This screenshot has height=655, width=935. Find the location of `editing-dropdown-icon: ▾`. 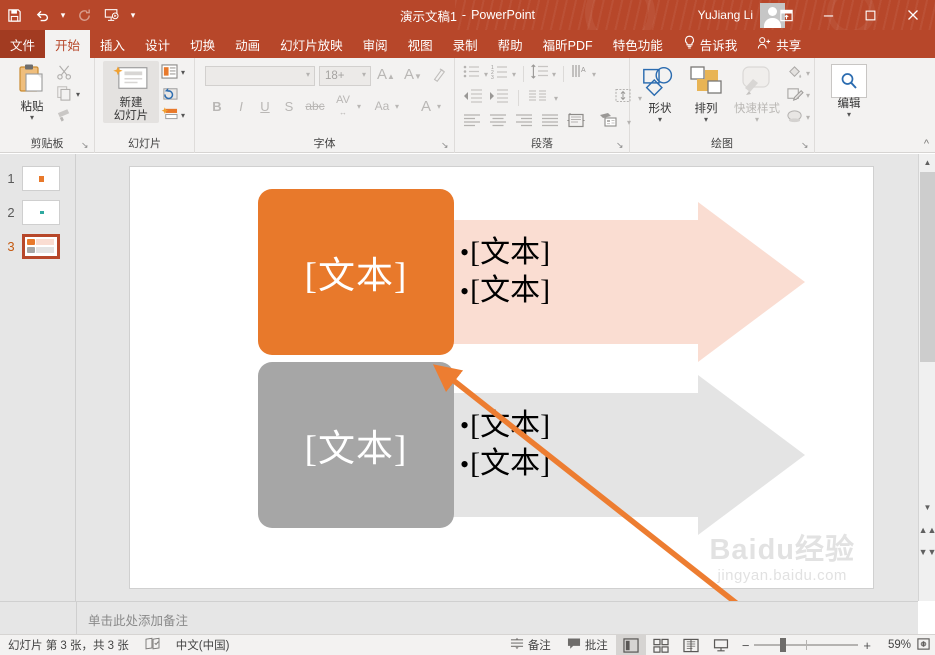

editing-dropdown-icon: ▾ is located at coordinates (849, 115).